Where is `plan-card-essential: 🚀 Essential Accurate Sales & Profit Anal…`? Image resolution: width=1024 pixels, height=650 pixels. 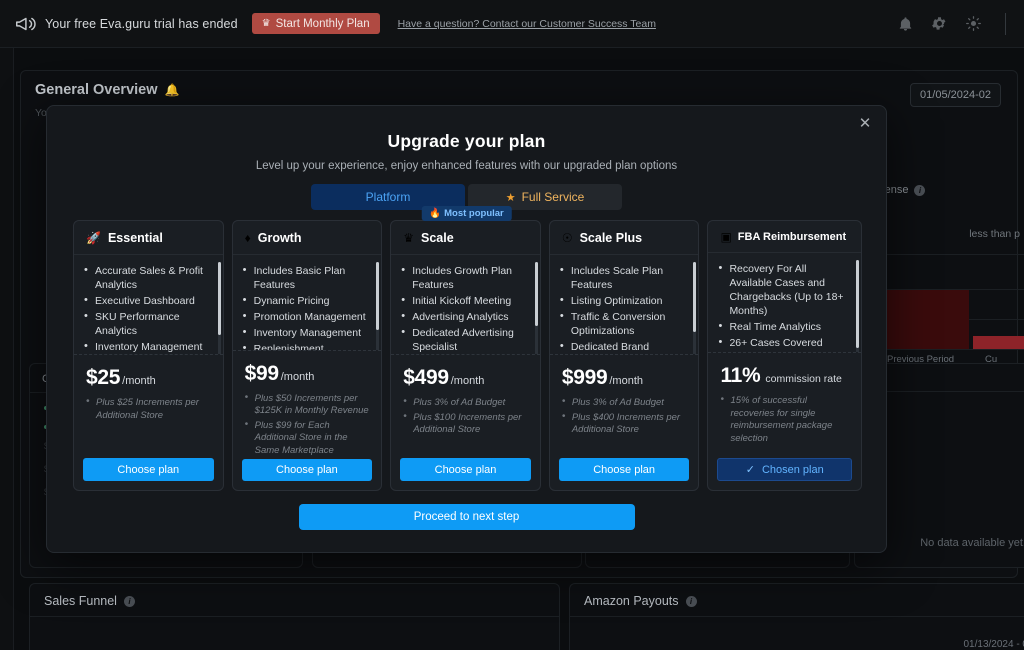
plan-card-essential: 🚀 Essential Accurate Sales & Profit Anal… is located at coordinates (148, 355).